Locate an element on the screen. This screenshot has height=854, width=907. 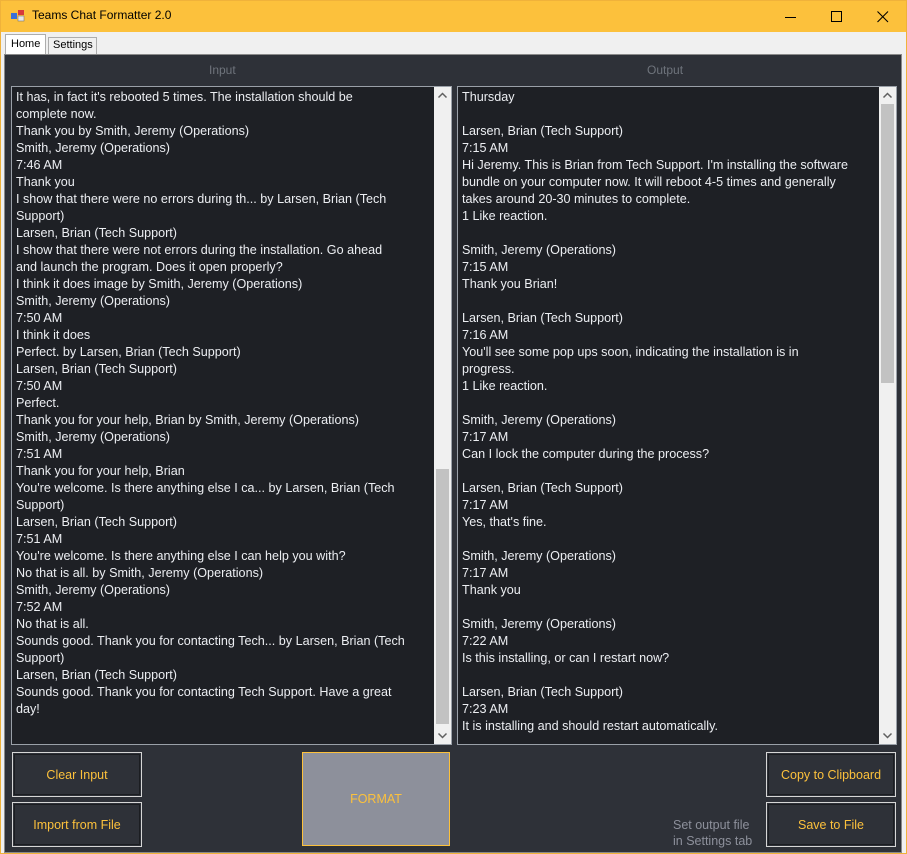
maximize-icon is located at coordinates (836, 16).